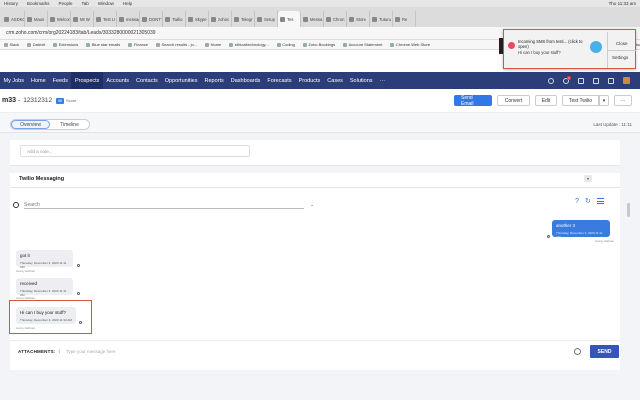  Describe the element at coordinates (91, 351) in the screenshot. I see `message-input: Type your message here` at that location.